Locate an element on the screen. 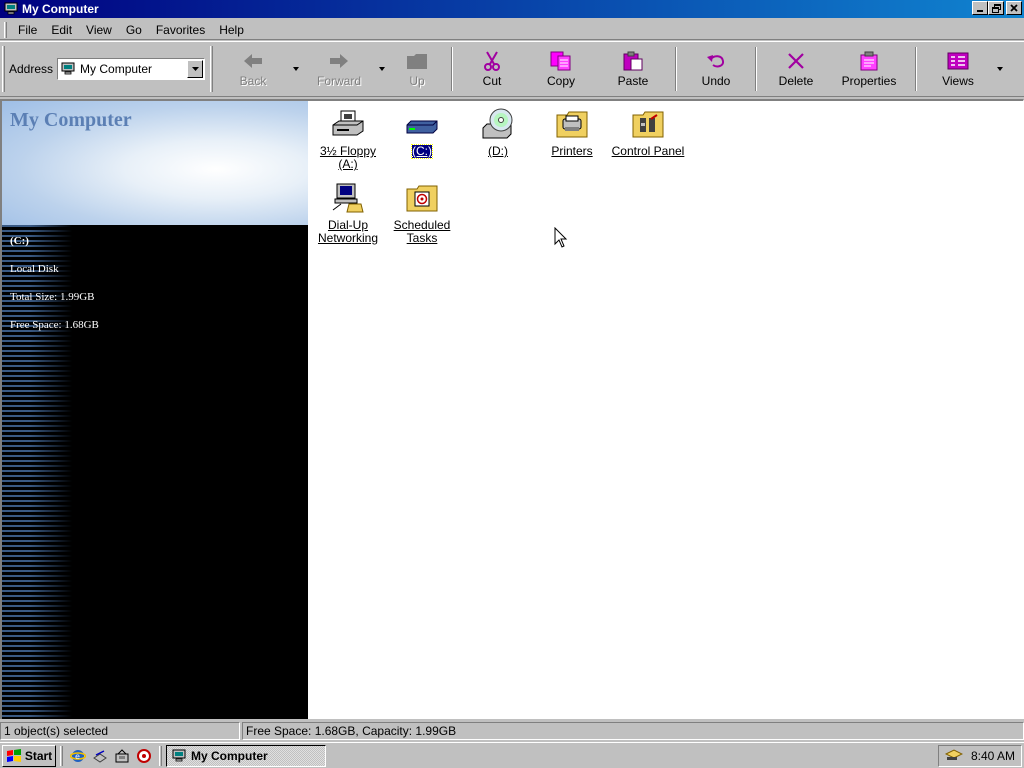 The height and width of the screenshot is (768, 1024). properties-button: Properties is located at coordinates (869, 69).